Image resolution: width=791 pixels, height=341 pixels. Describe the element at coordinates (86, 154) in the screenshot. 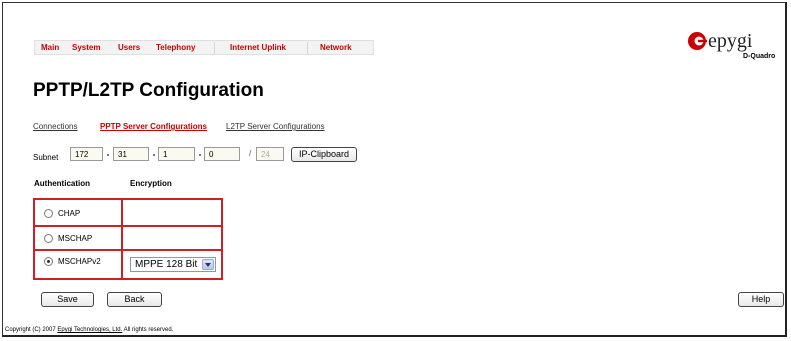

I see `subnet-octet-1: 172` at that location.